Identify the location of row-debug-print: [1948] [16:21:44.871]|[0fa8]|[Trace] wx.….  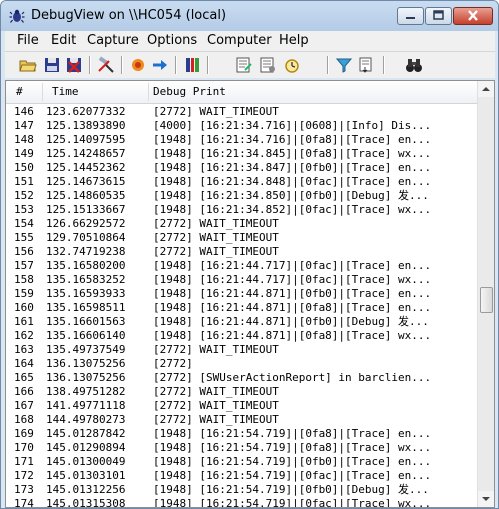
(292, 335).